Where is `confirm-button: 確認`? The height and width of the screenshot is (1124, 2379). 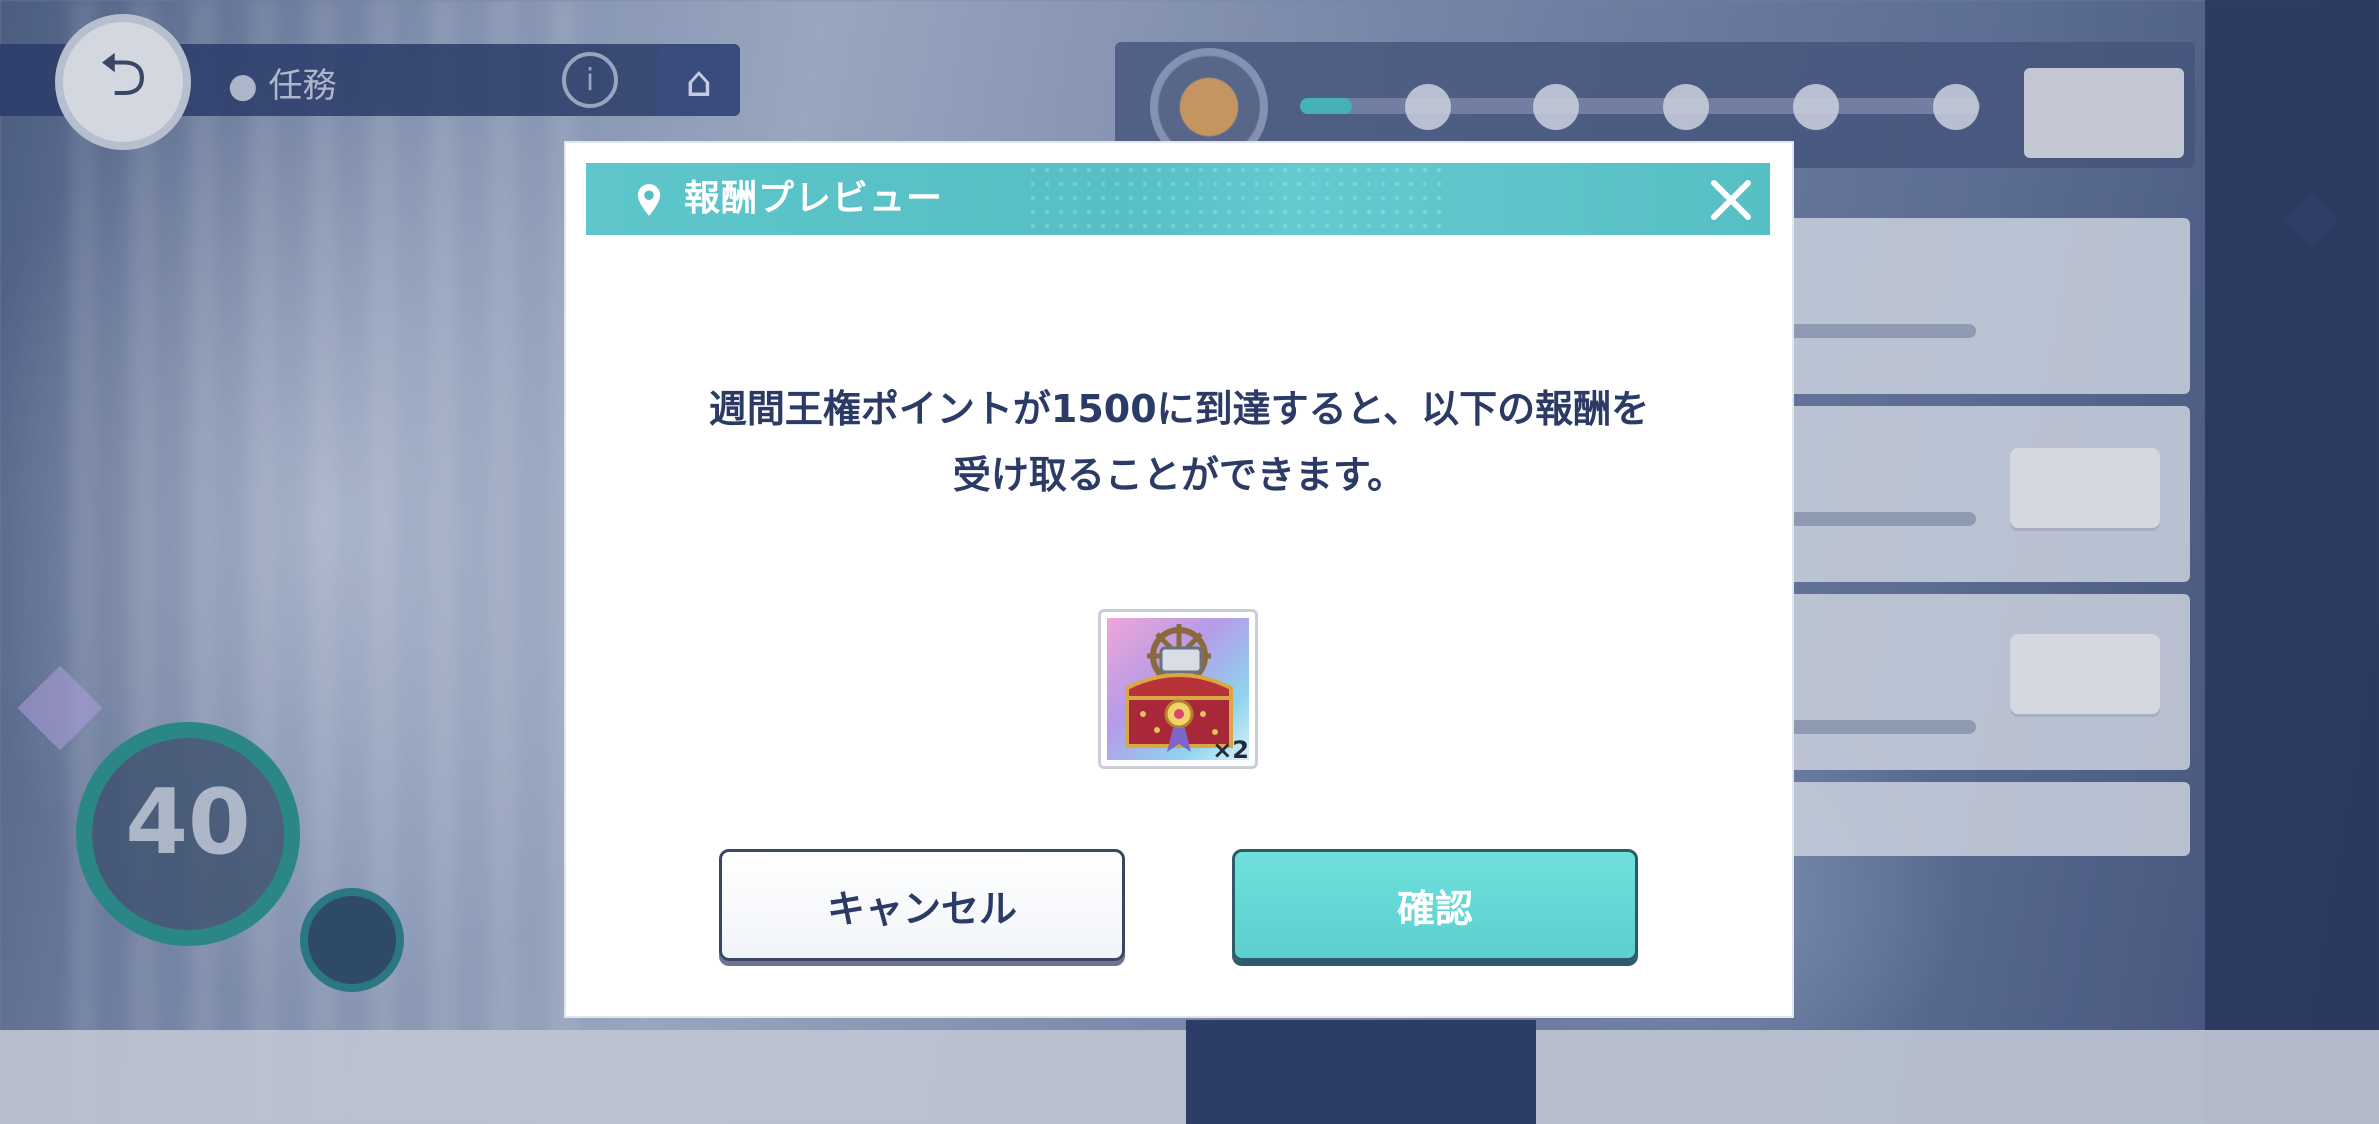
confirm-button: 確認 is located at coordinates (1435, 905).